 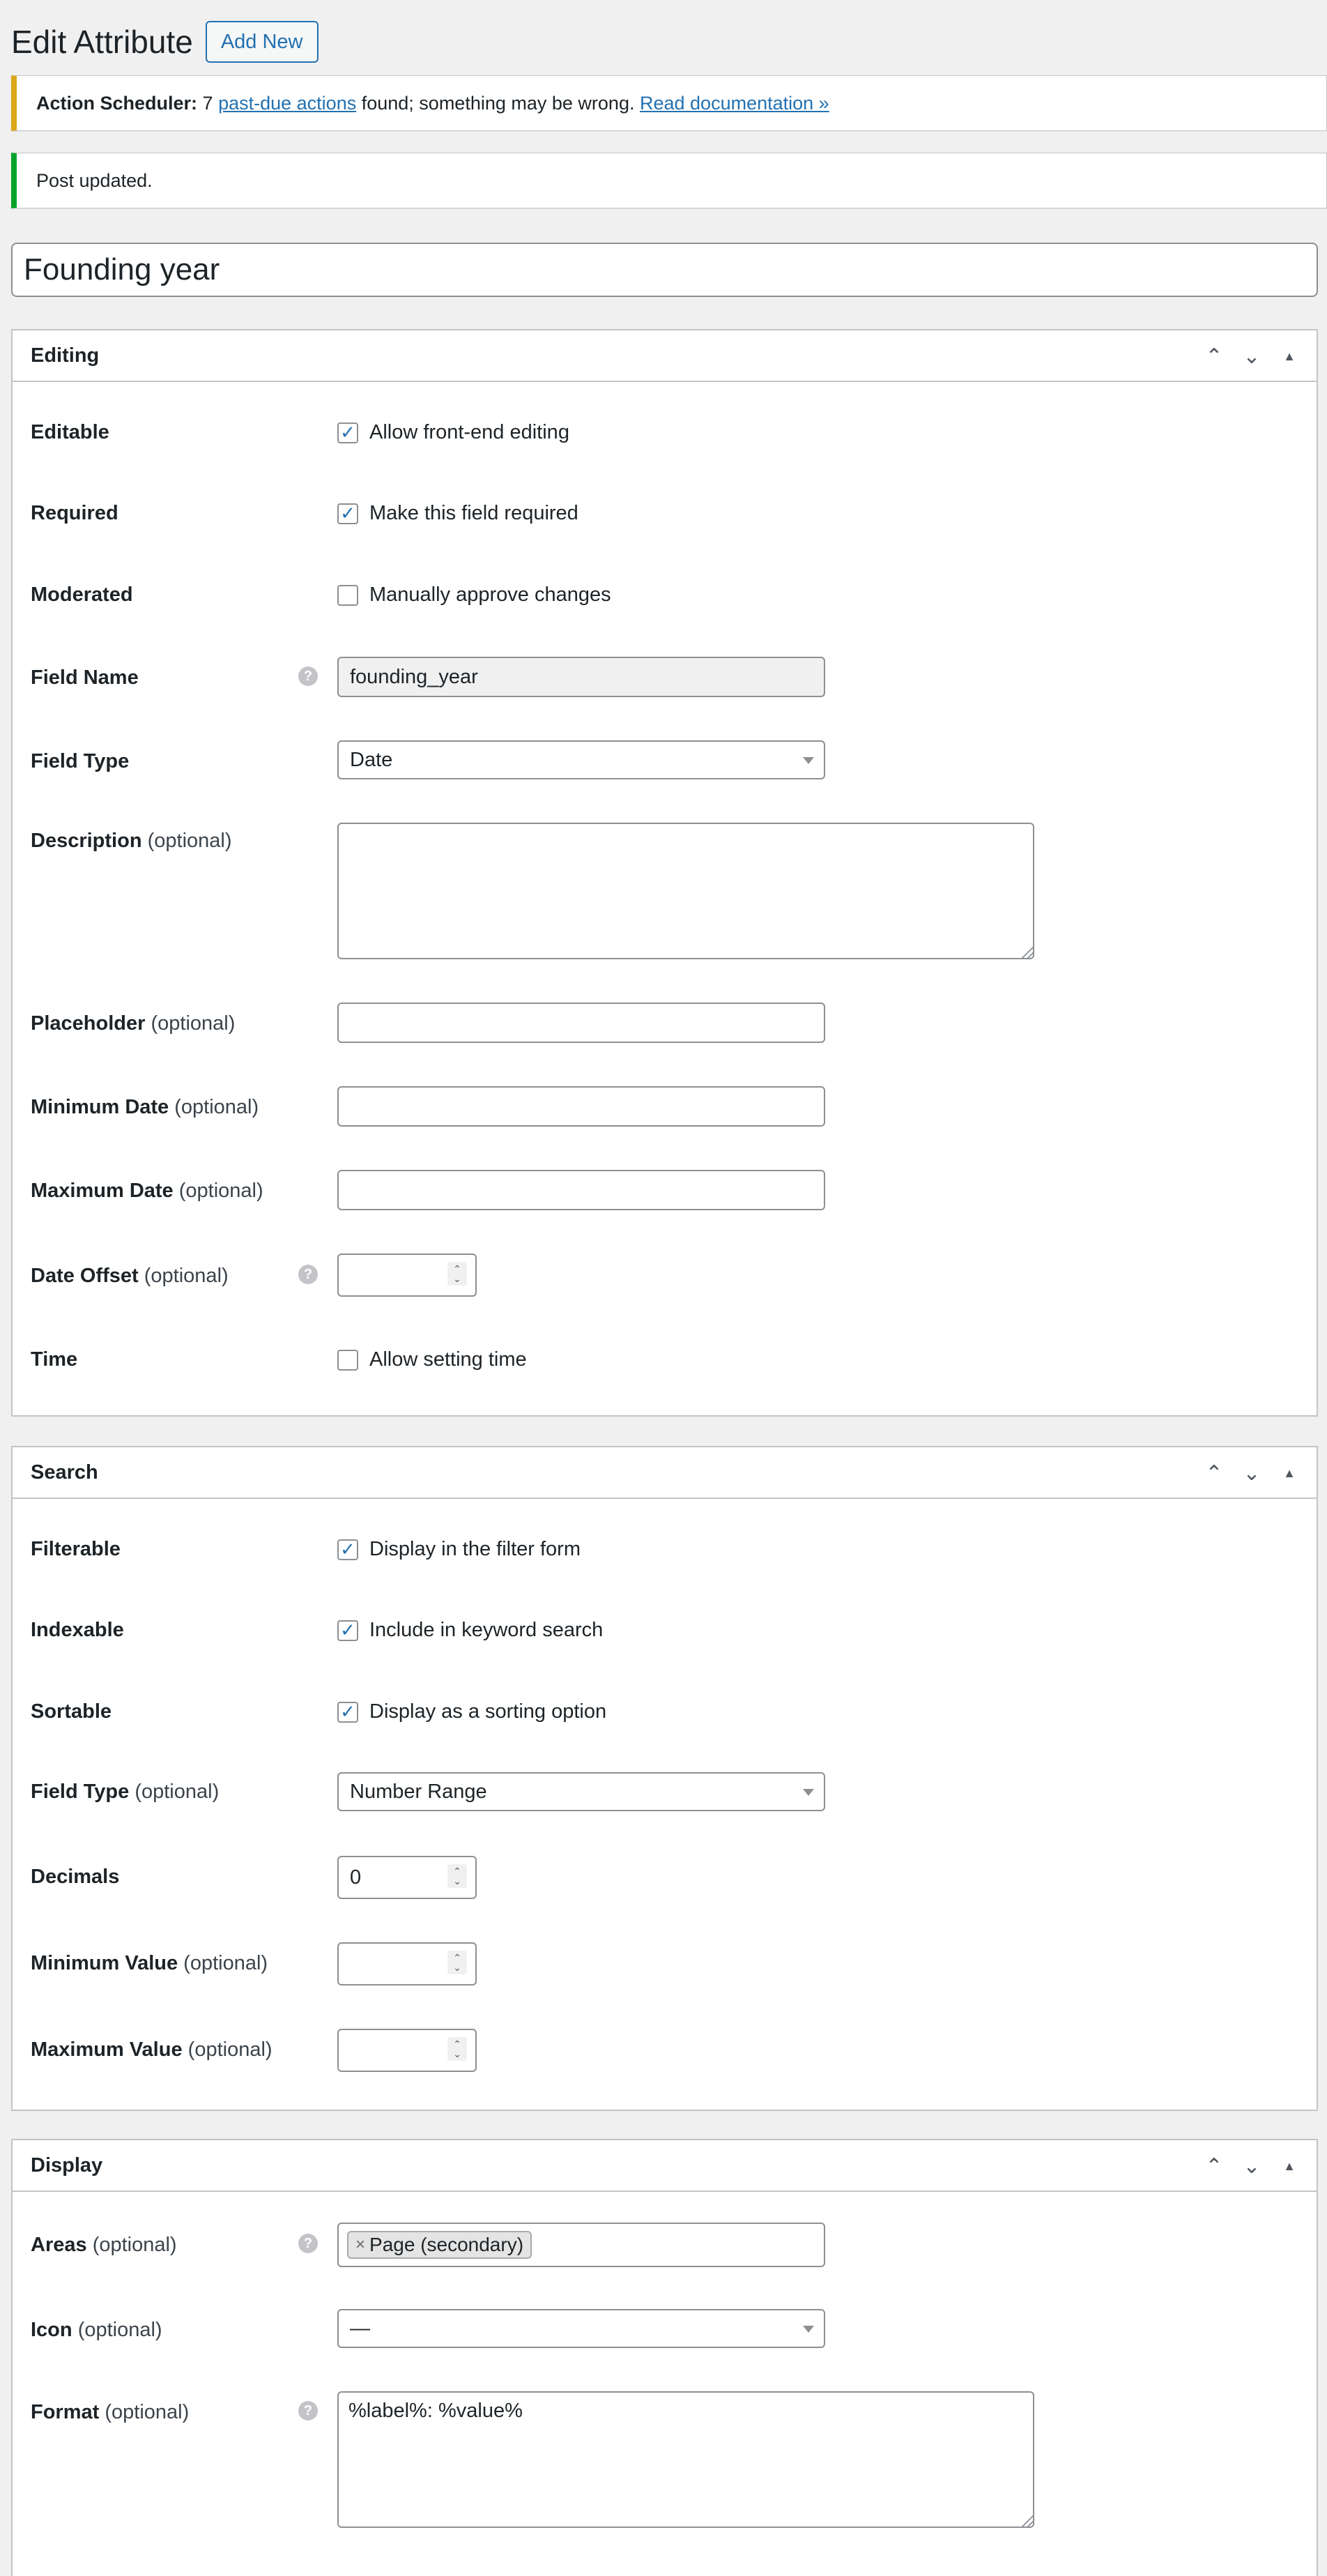 I want to click on editing-panel-controls: ⌃ ⌄ ▲, so click(x=1252, y=356).